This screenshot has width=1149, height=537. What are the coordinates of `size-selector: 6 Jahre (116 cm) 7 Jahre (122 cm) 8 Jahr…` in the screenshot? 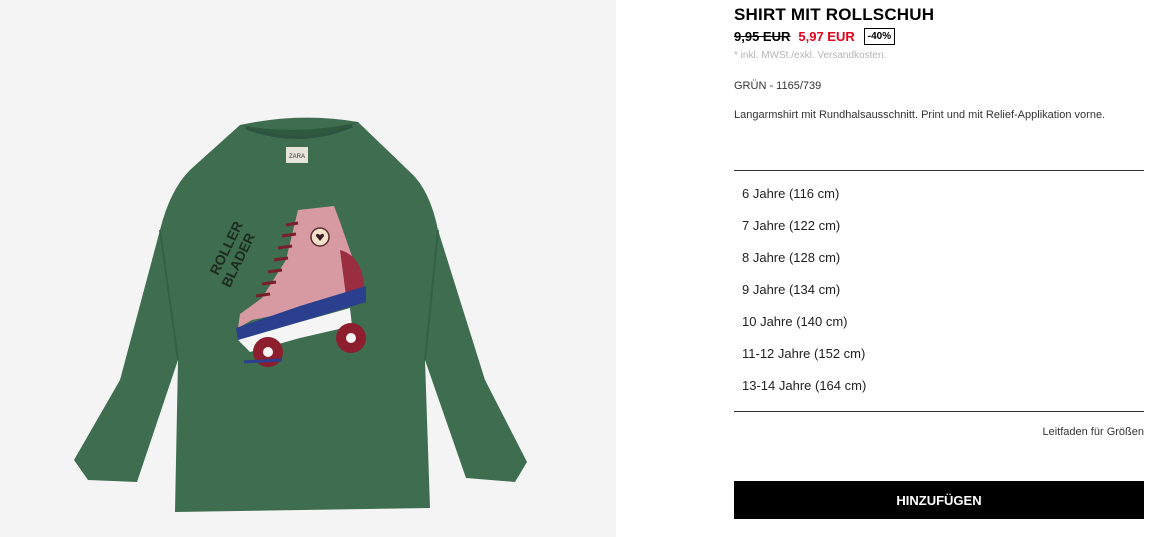 It's located at (939, 290).